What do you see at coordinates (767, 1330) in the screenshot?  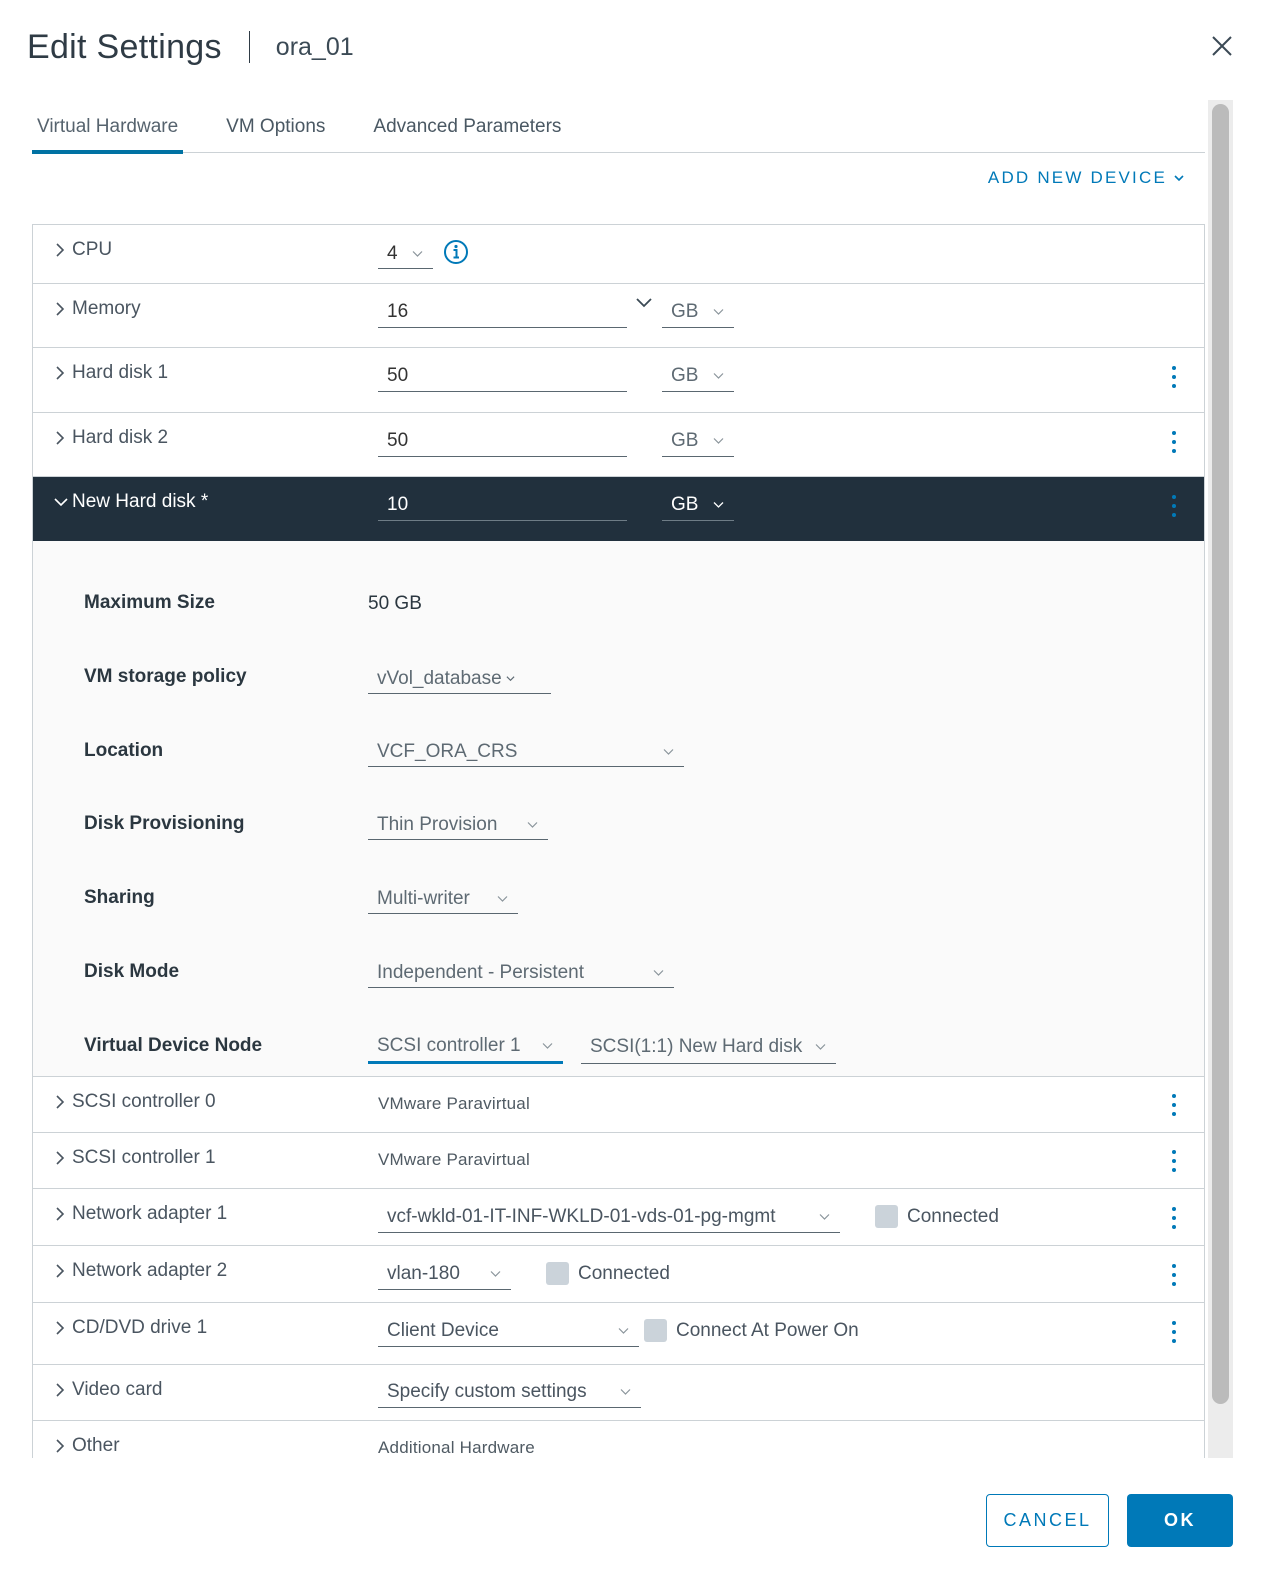 I see `connect-at-power-on-label: Connect At Power On` at bounding box center [767, 1330].